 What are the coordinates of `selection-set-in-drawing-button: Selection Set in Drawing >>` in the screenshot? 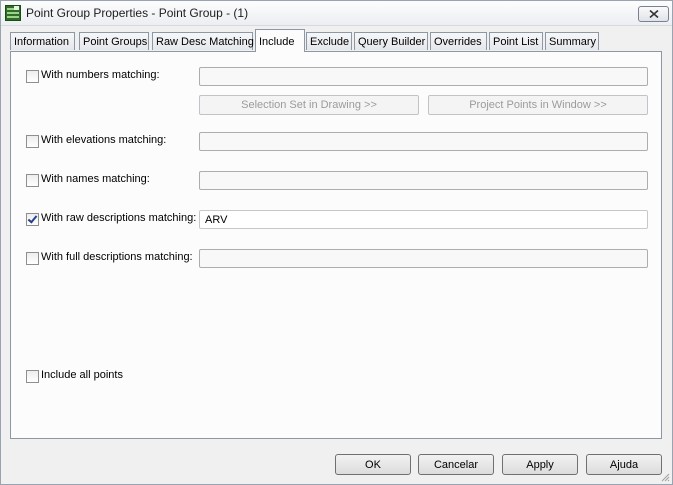 It's located at (309, 105).